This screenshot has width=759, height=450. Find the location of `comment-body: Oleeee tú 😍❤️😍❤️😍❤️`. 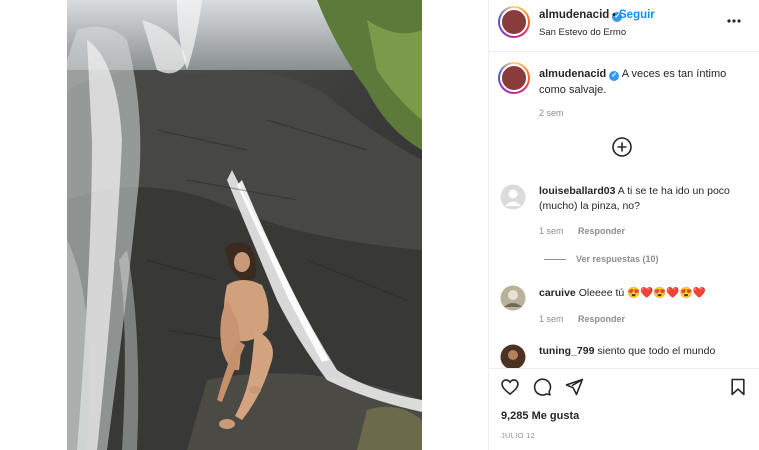

comment-body: Oleeee tú 😍❤️😍❤️😍❤️ is located at coordinates (642, 293).